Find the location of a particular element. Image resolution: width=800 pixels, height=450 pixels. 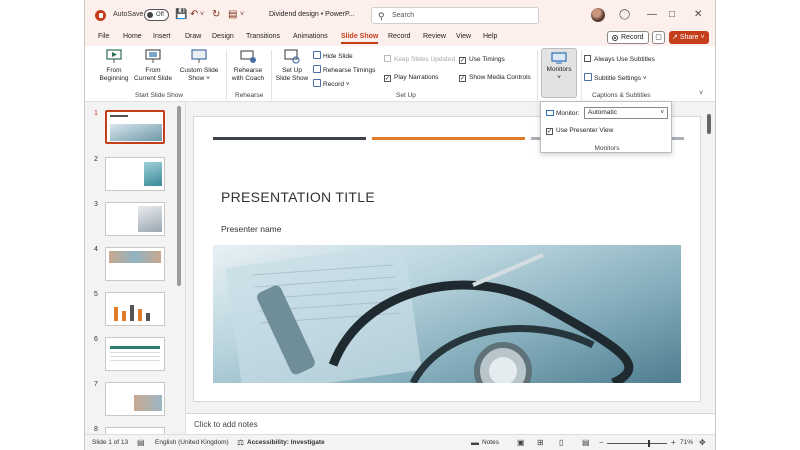

accessibility-icon: ⚖ is located at coordinates (240, 442).